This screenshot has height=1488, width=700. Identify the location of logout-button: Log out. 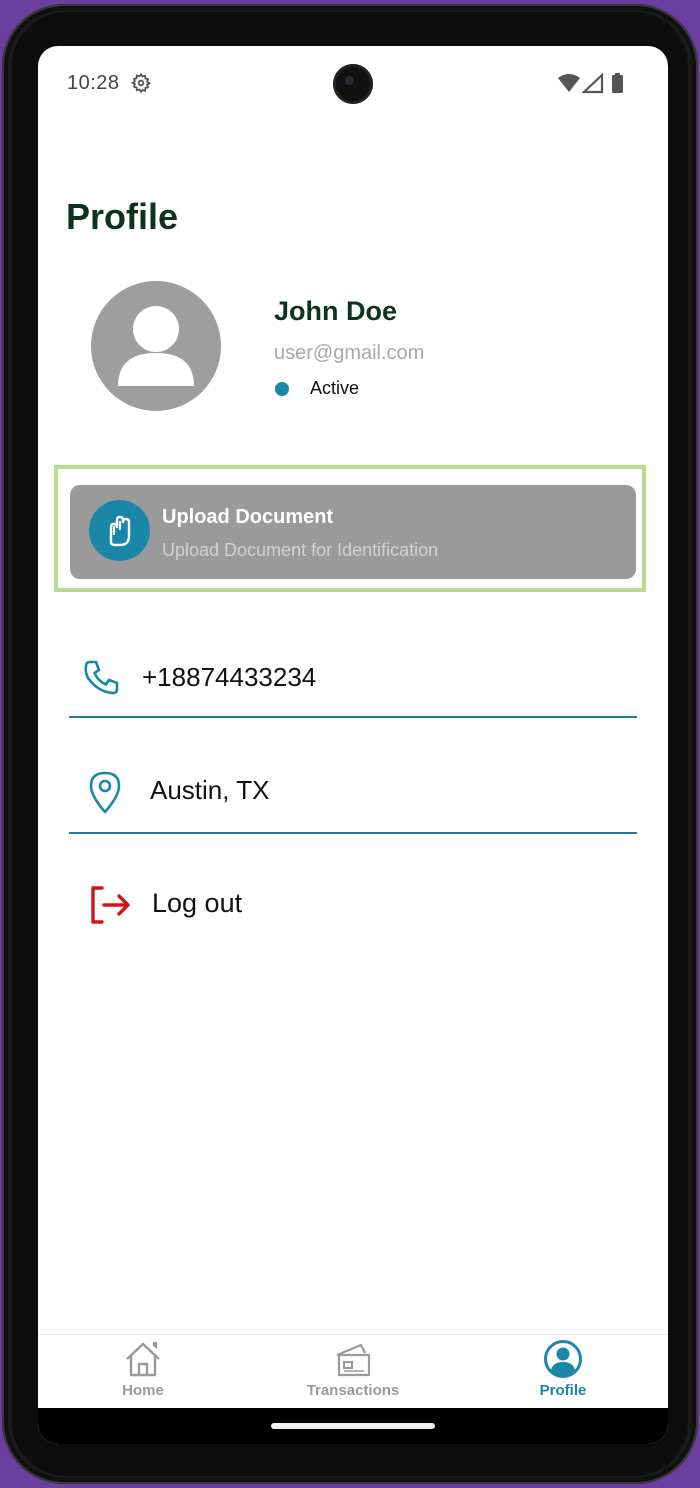
(238, 906).